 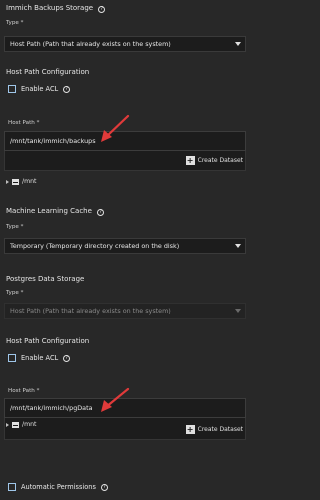 I want to click on backups-type-label: Type *, so click(x=15, y=23).